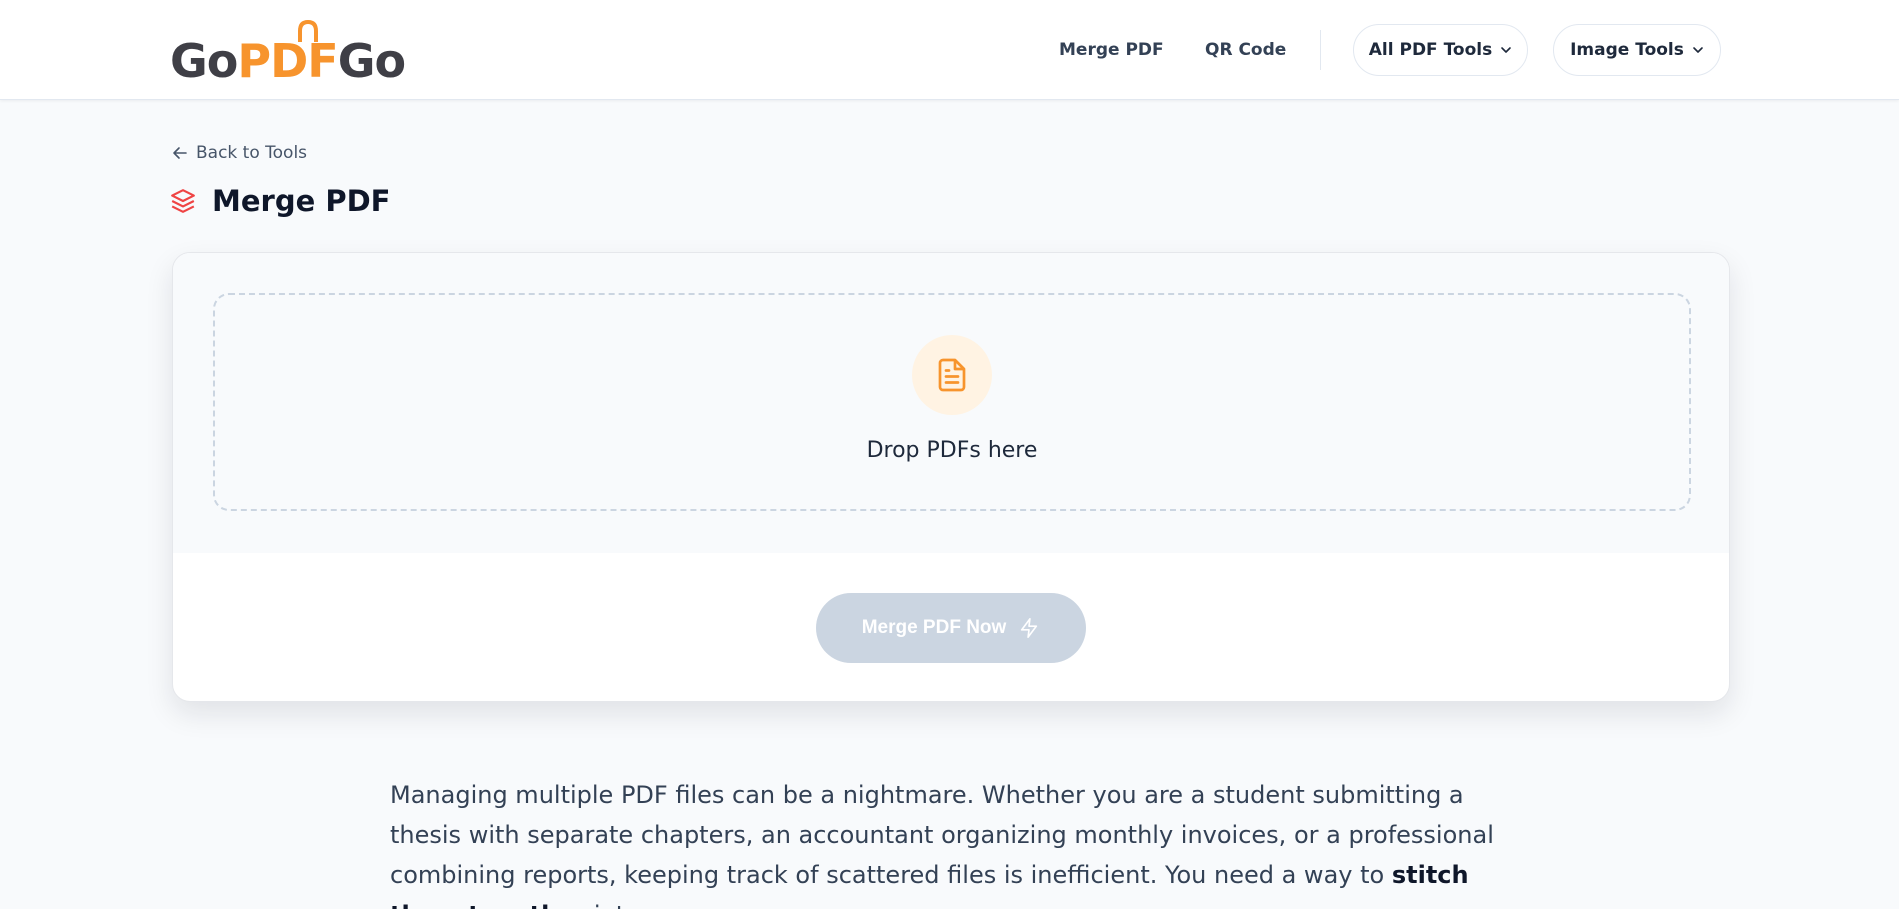  I want to click on logo: Go PDF Go, so click(288, 58).